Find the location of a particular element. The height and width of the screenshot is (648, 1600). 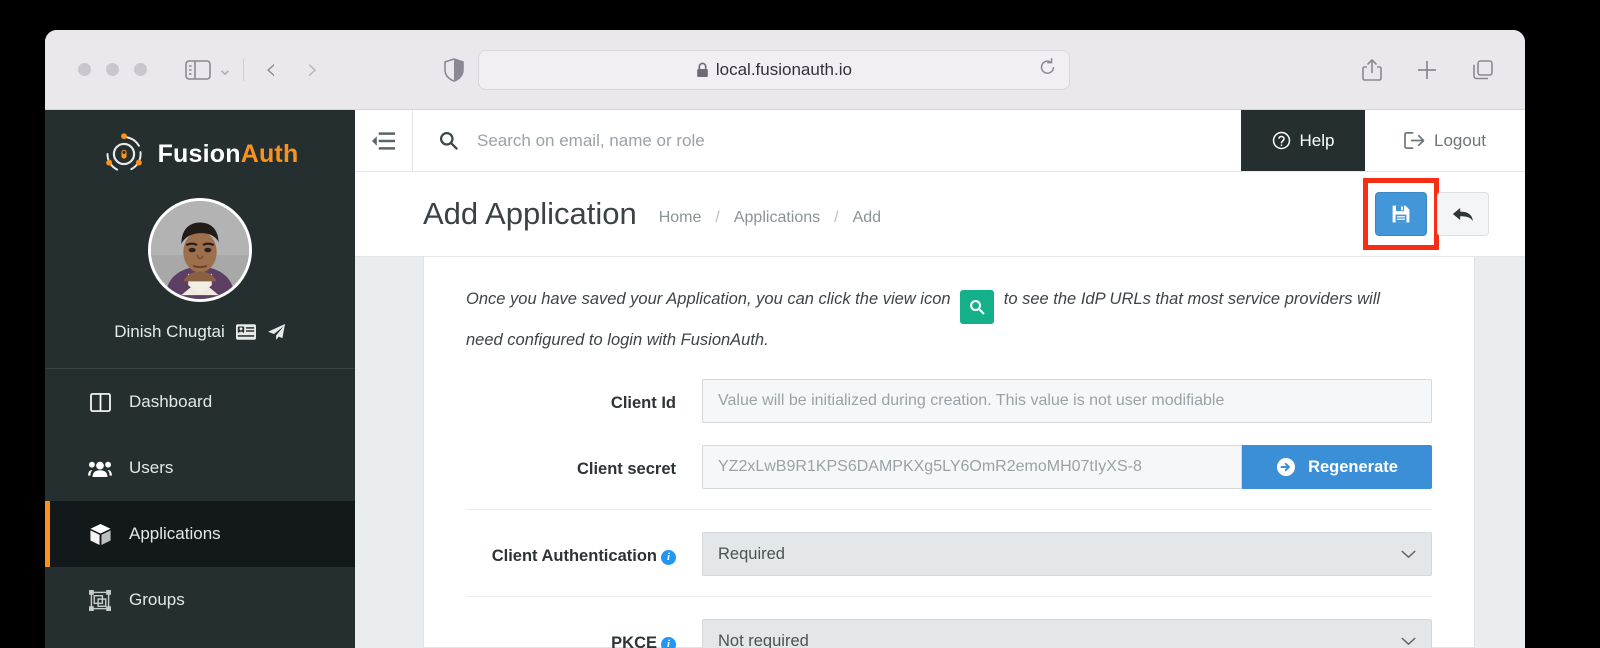

window-controls is located at coordinates (112, 69).